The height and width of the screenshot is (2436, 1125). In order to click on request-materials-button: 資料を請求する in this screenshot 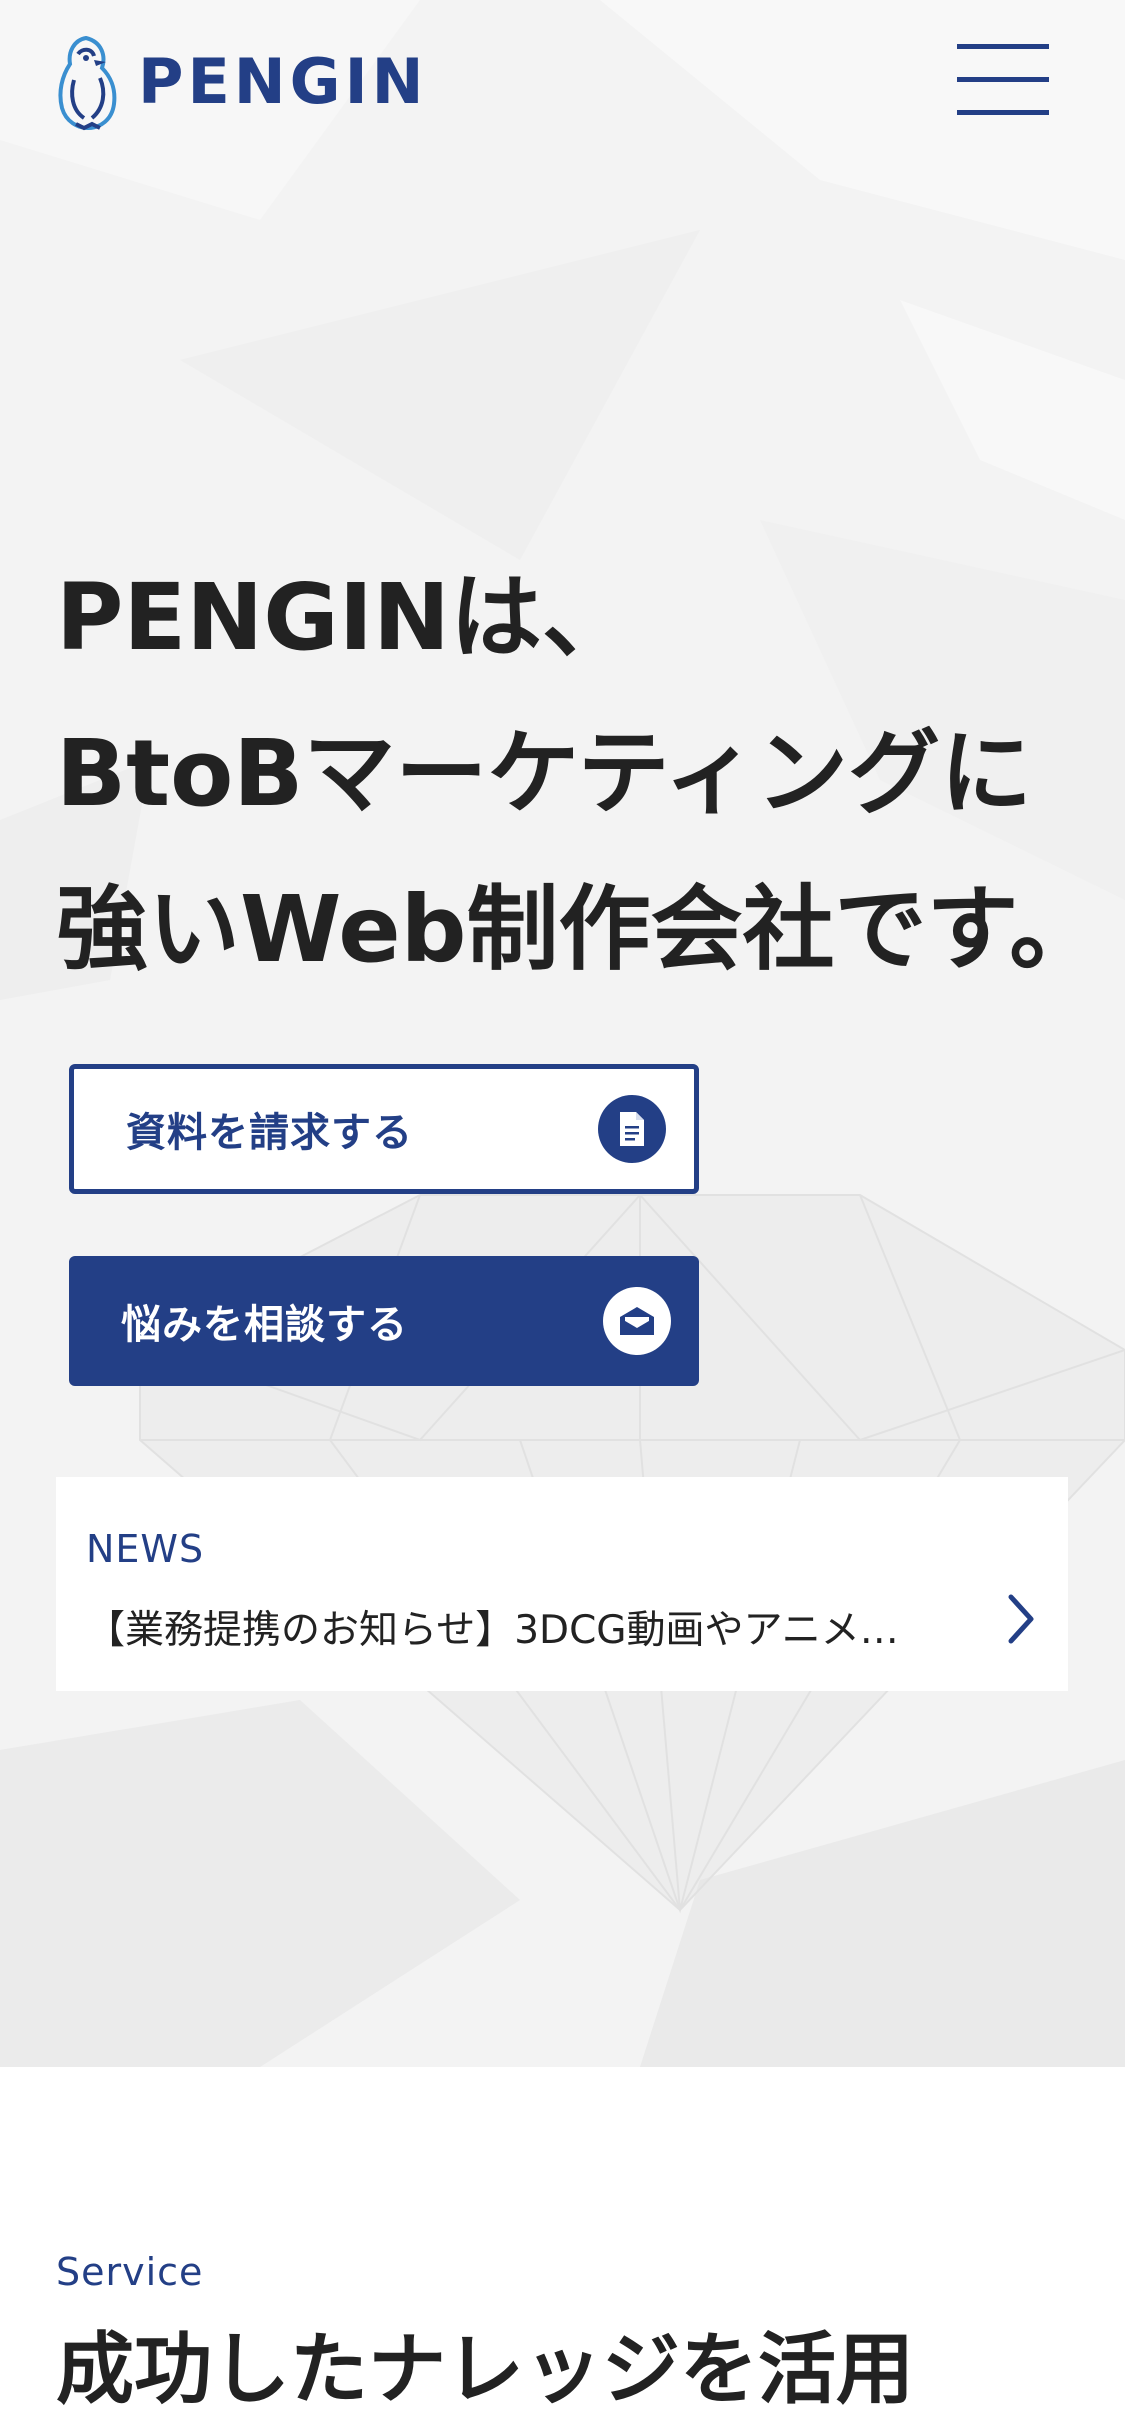, I will do `click(384, 1129)`.